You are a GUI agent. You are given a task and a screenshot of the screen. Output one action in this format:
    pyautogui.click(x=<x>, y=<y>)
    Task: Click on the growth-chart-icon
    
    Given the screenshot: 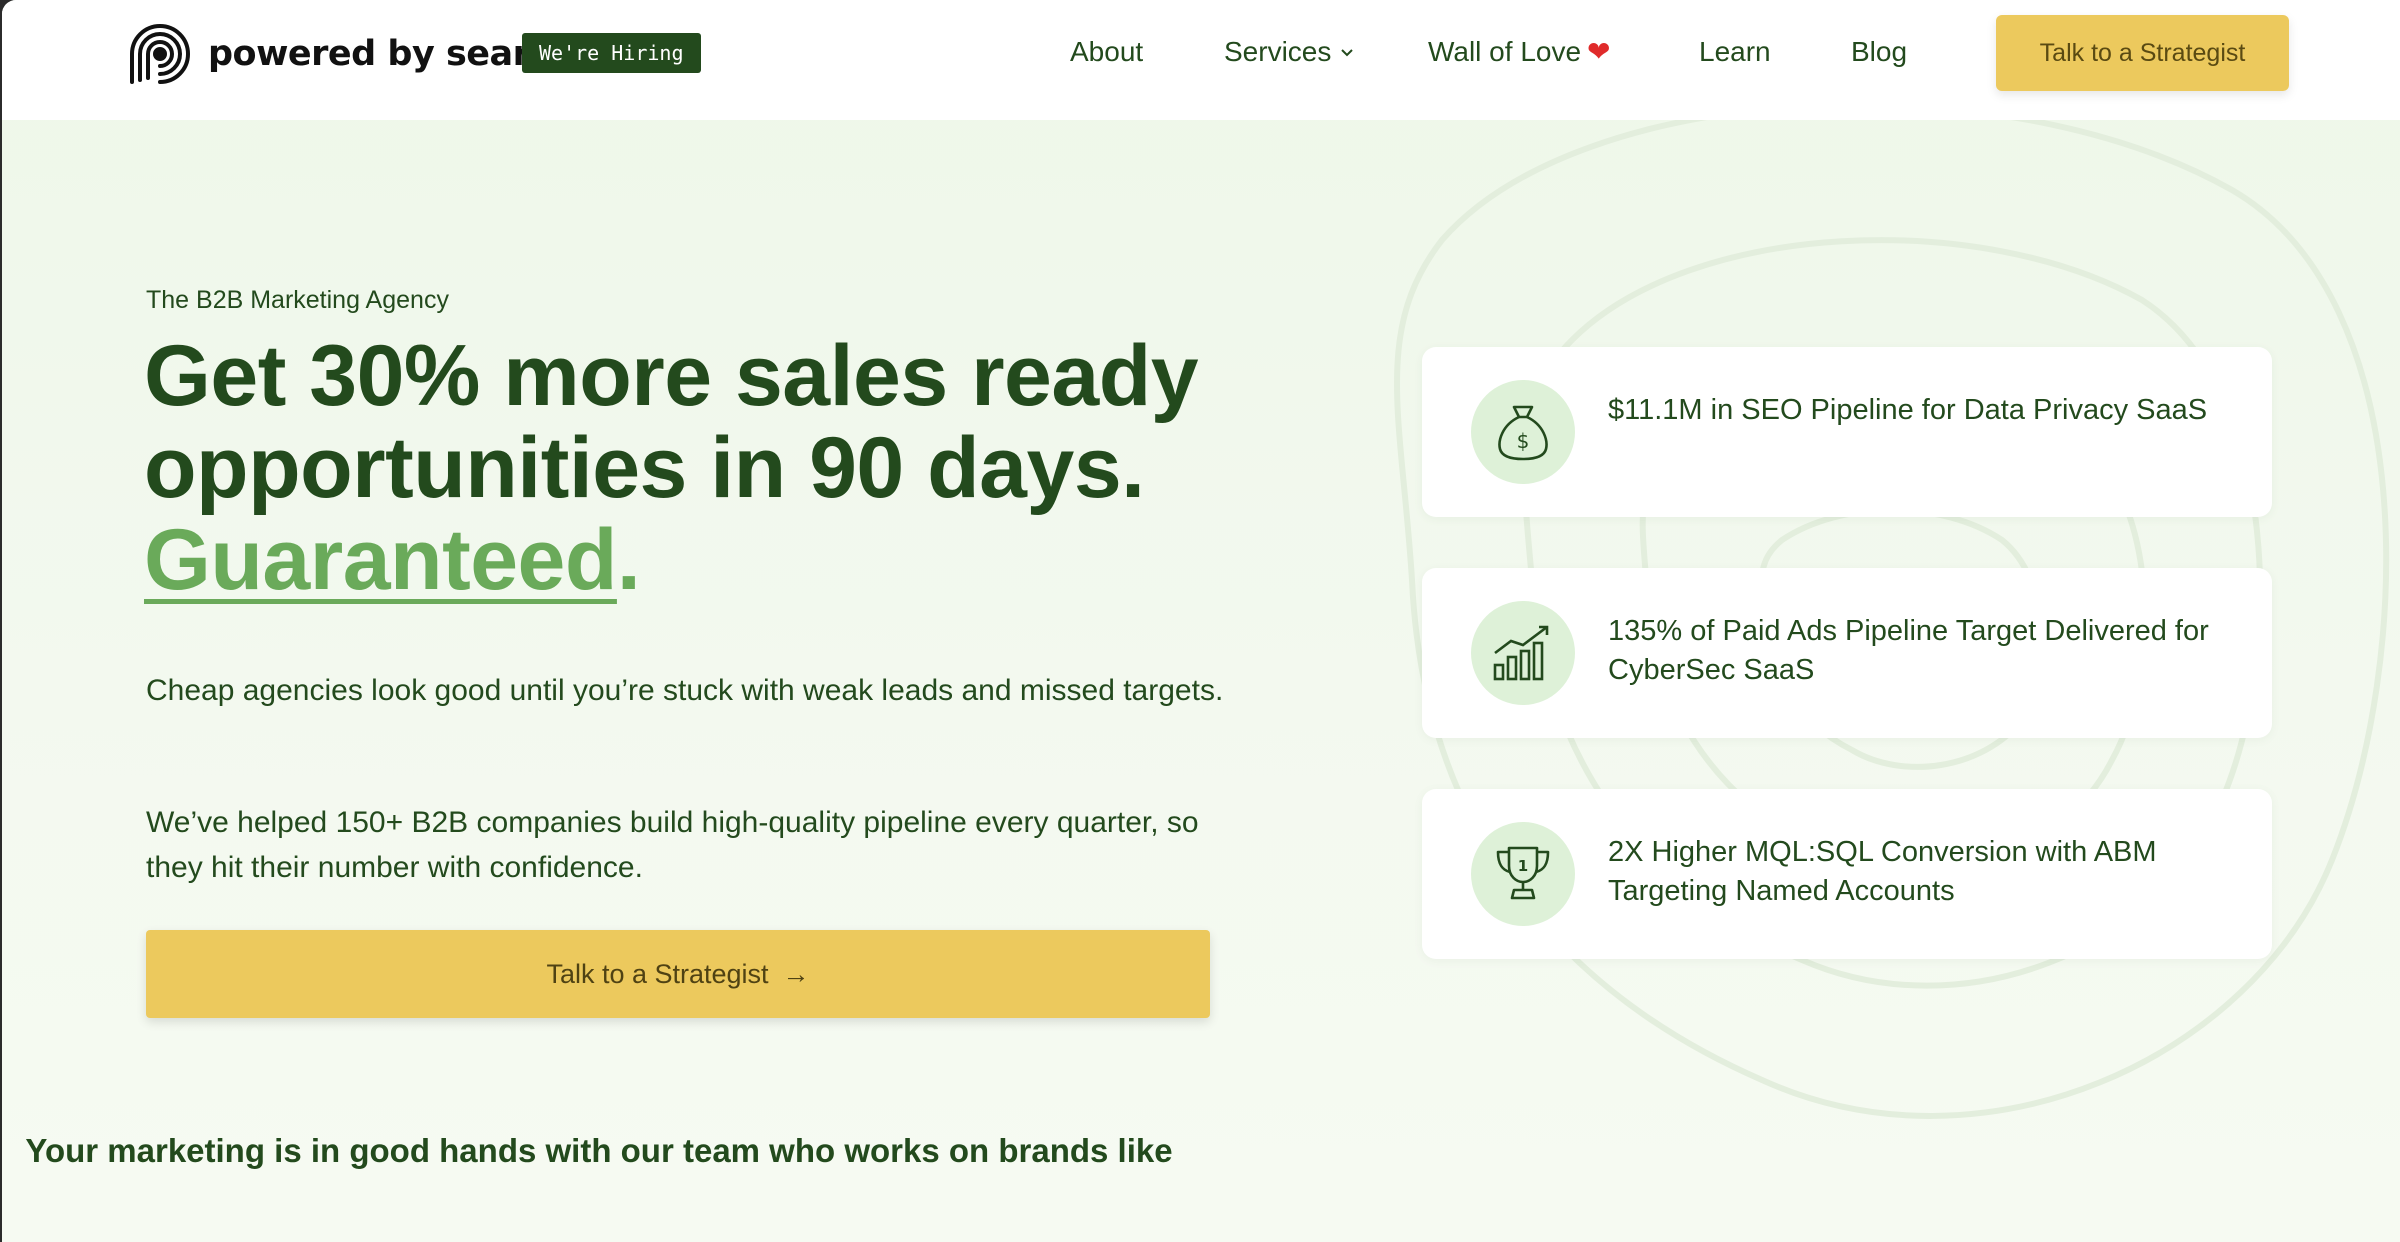 What is the action you would take?
    pyautogui.click(x=1523, y=653)
    